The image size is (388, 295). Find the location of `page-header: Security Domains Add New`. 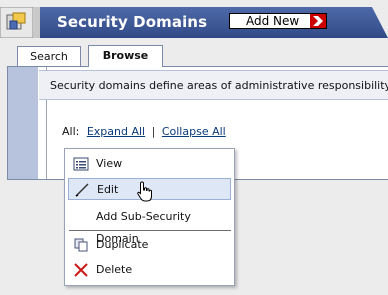

page-header: Security Domains Add New is located at coordinates (194, 22).